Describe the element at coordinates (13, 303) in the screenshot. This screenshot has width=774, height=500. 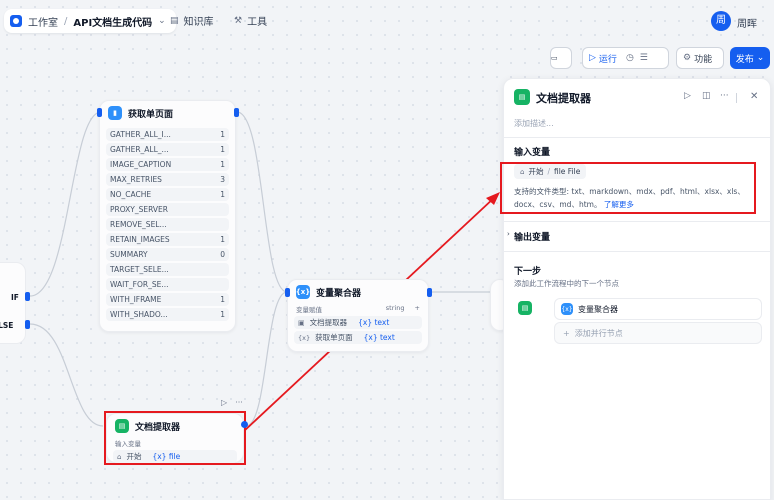
I see `if-else-node: IF ELSE` at that location.